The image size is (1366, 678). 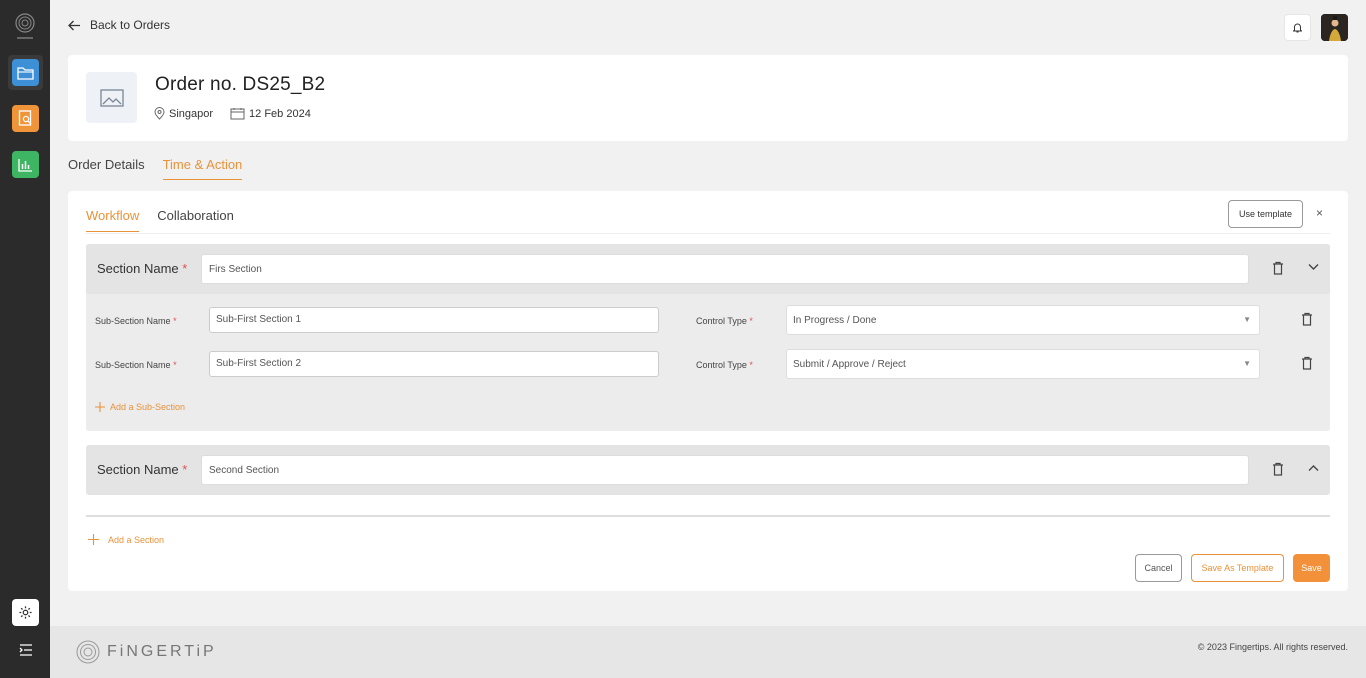 What do you see at coordinates (1319, 213) in the screenshot?
I see `close-icon: ×` at bounding box center [1319, 213].